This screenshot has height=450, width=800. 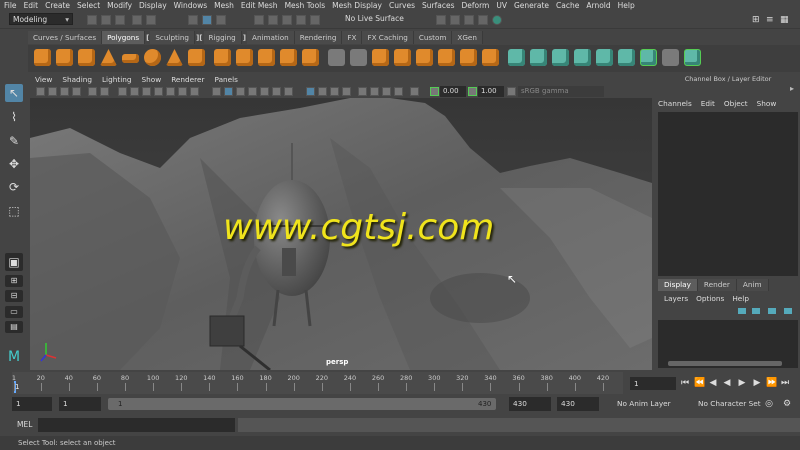 I want to click on persp-outliner-layout-icon: ▭, so click(x=14, y=312).